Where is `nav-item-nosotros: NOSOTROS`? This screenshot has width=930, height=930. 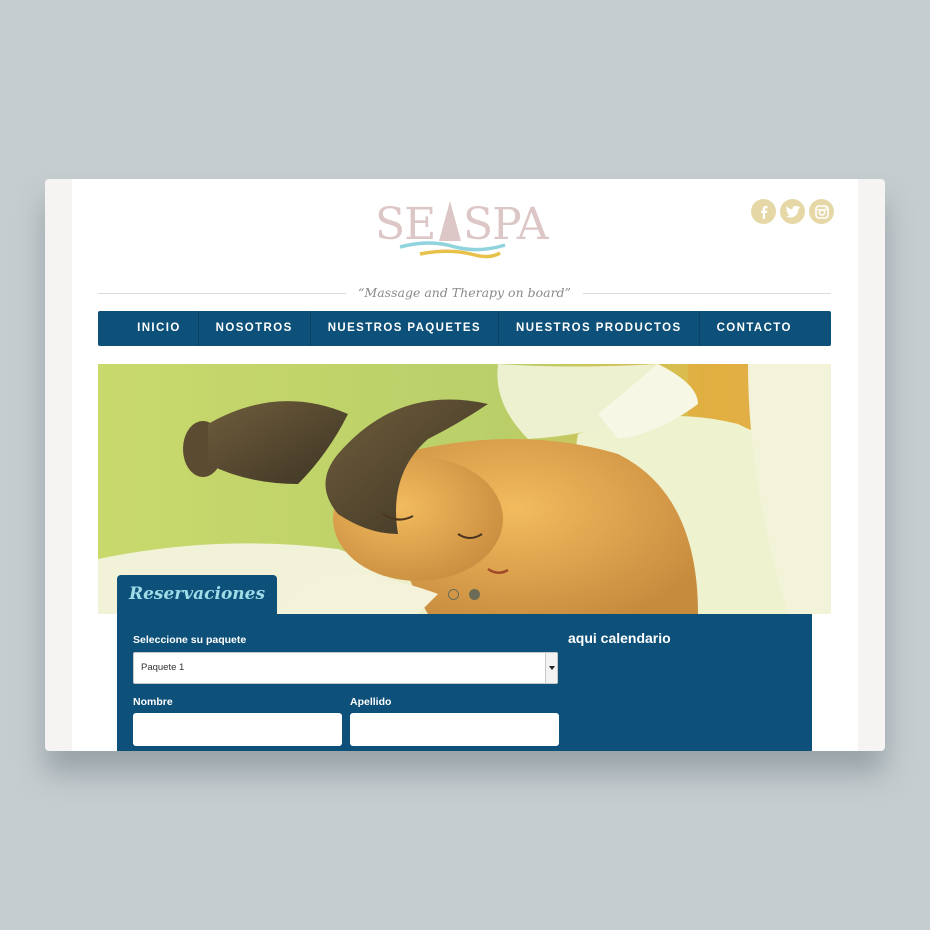 nav-item-nosotros: NOSOTROS is located at coordinates (253, 328).